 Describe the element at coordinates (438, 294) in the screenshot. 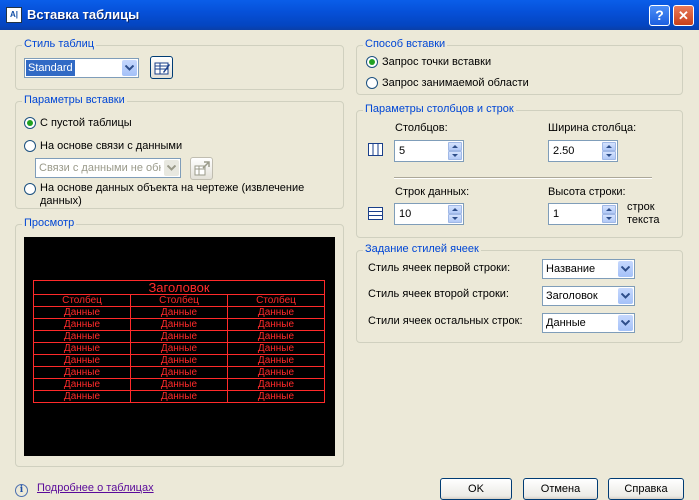

I see `second-row-style-label: Стиль ячеек второй строки:` at that location.